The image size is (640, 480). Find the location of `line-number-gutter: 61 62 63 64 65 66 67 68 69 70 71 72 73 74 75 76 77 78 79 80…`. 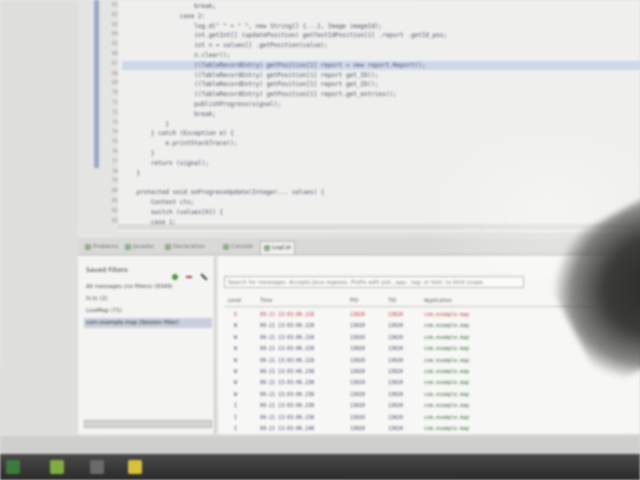

line-number-gutter: 61 62 63 64 65 66 67 68 69 70 71 72 73 74 75 76 77 78 79 80… is located at coordinates (98, 116).